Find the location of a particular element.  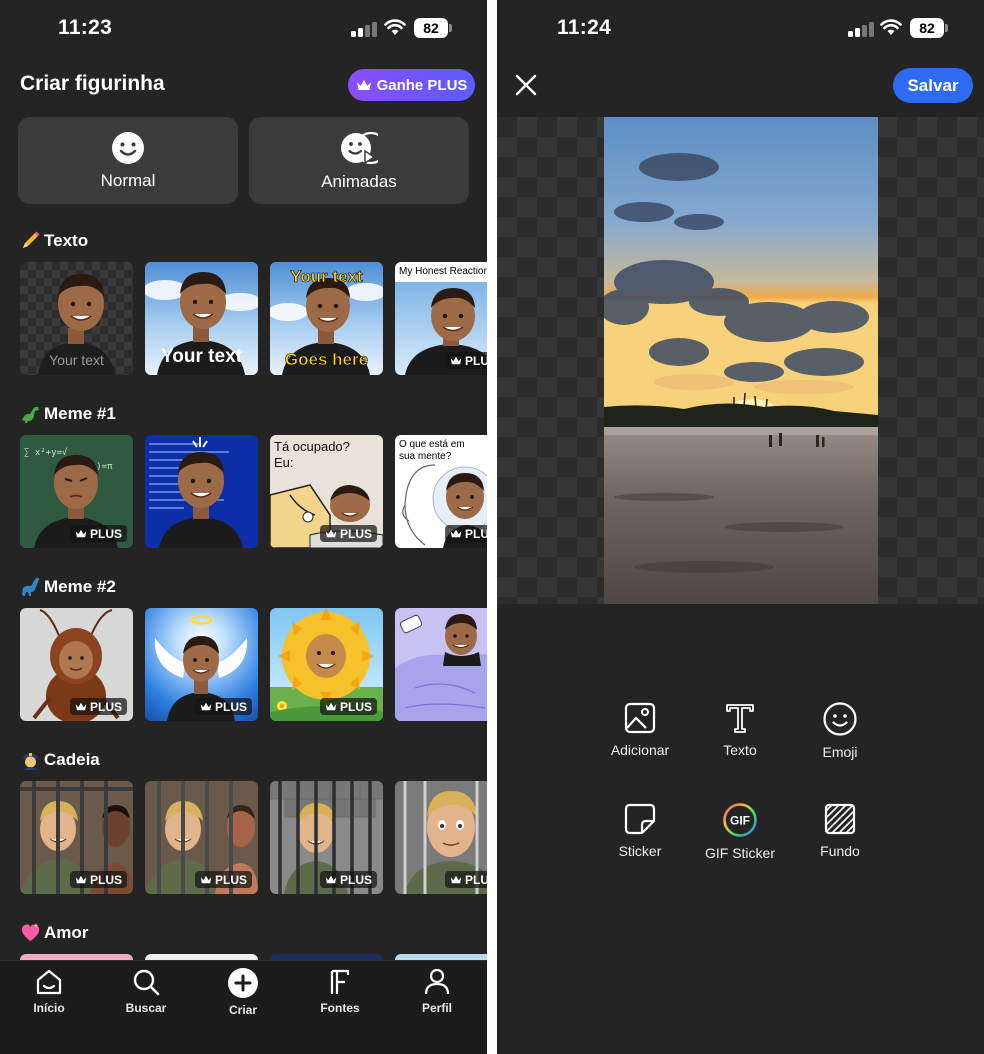

sauropod-emoji is located at coordinates (30, 586).